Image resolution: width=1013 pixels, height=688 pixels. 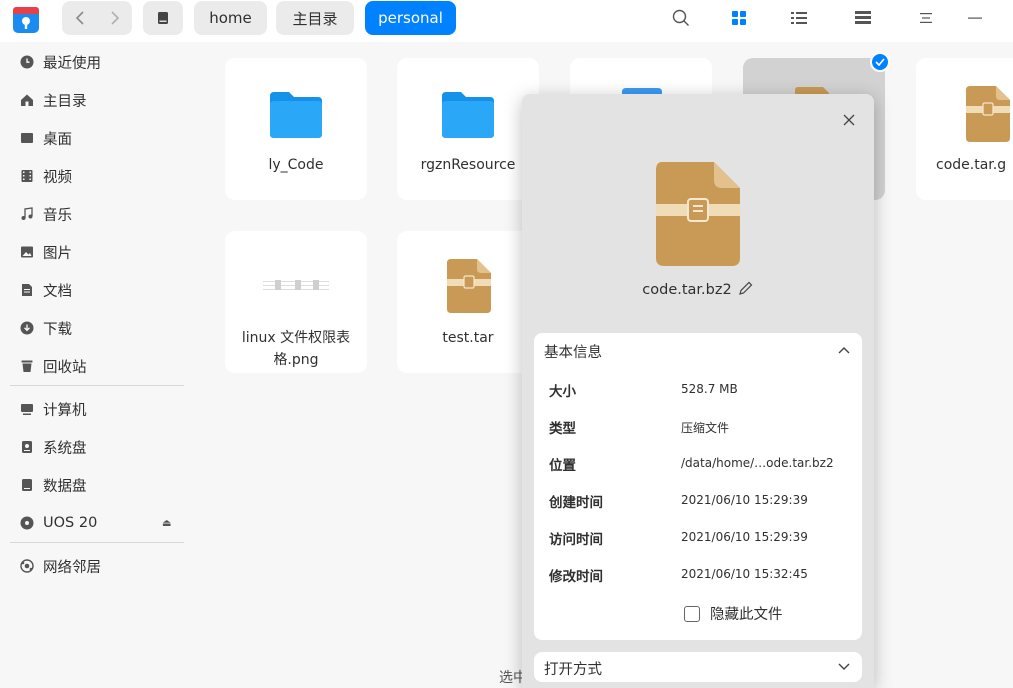 What do you see at coordinates (166, 523) in the screenshot?
I see `eject-icon: ⏏` at bounding box center [166, 523].